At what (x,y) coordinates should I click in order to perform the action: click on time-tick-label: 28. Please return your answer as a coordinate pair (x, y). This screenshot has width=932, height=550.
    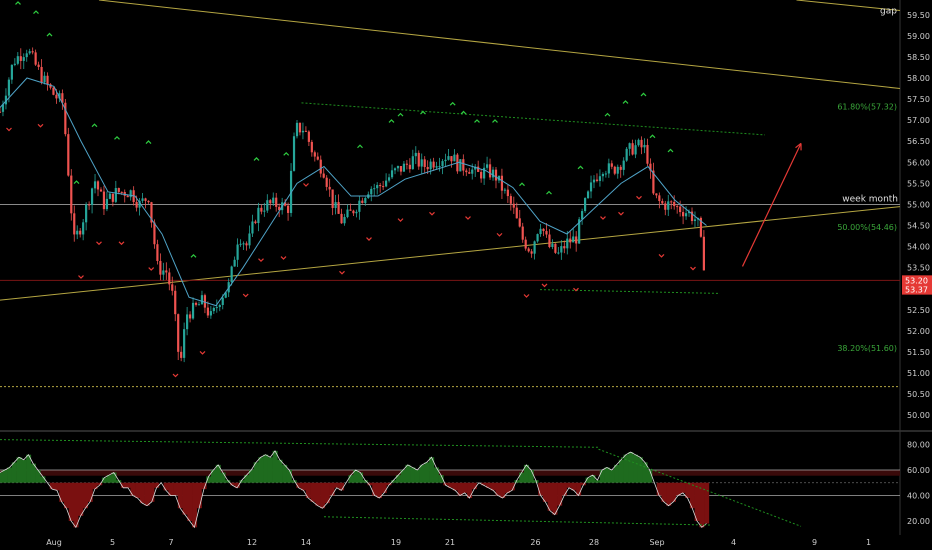
    Looking at the image, I should click on (594, 542).